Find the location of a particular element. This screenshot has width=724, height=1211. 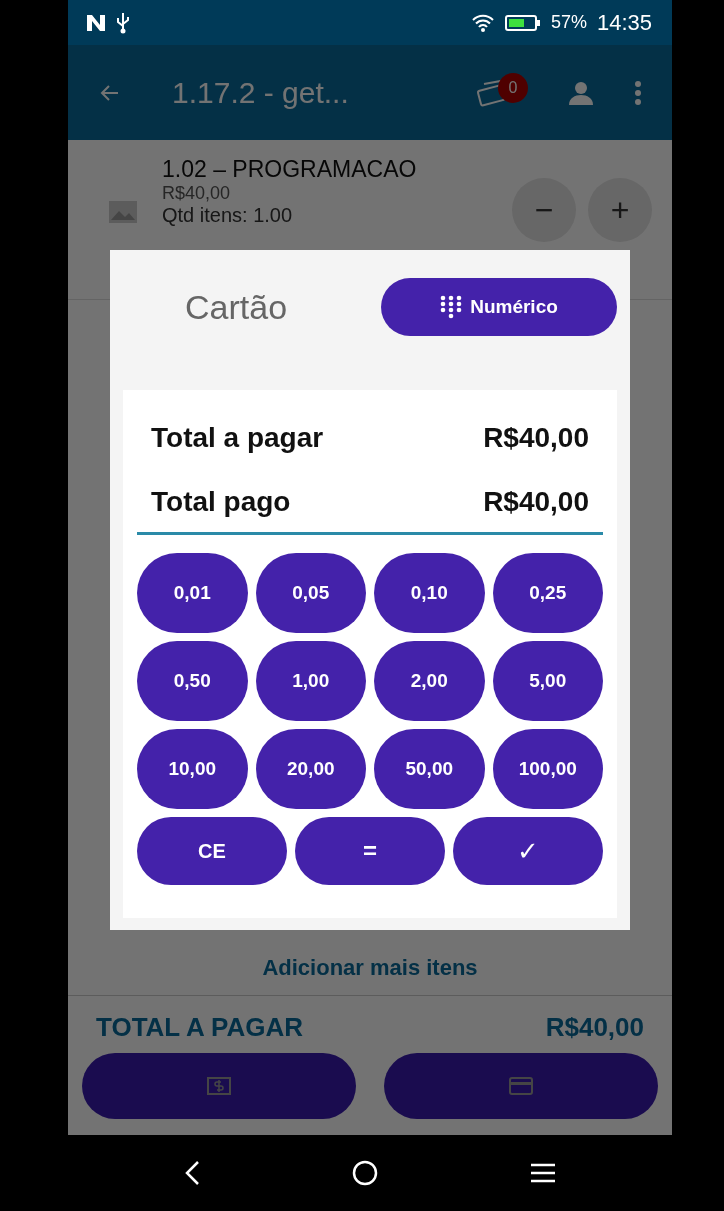

amount-key: 20,00 is located at coordinates (310, 769).